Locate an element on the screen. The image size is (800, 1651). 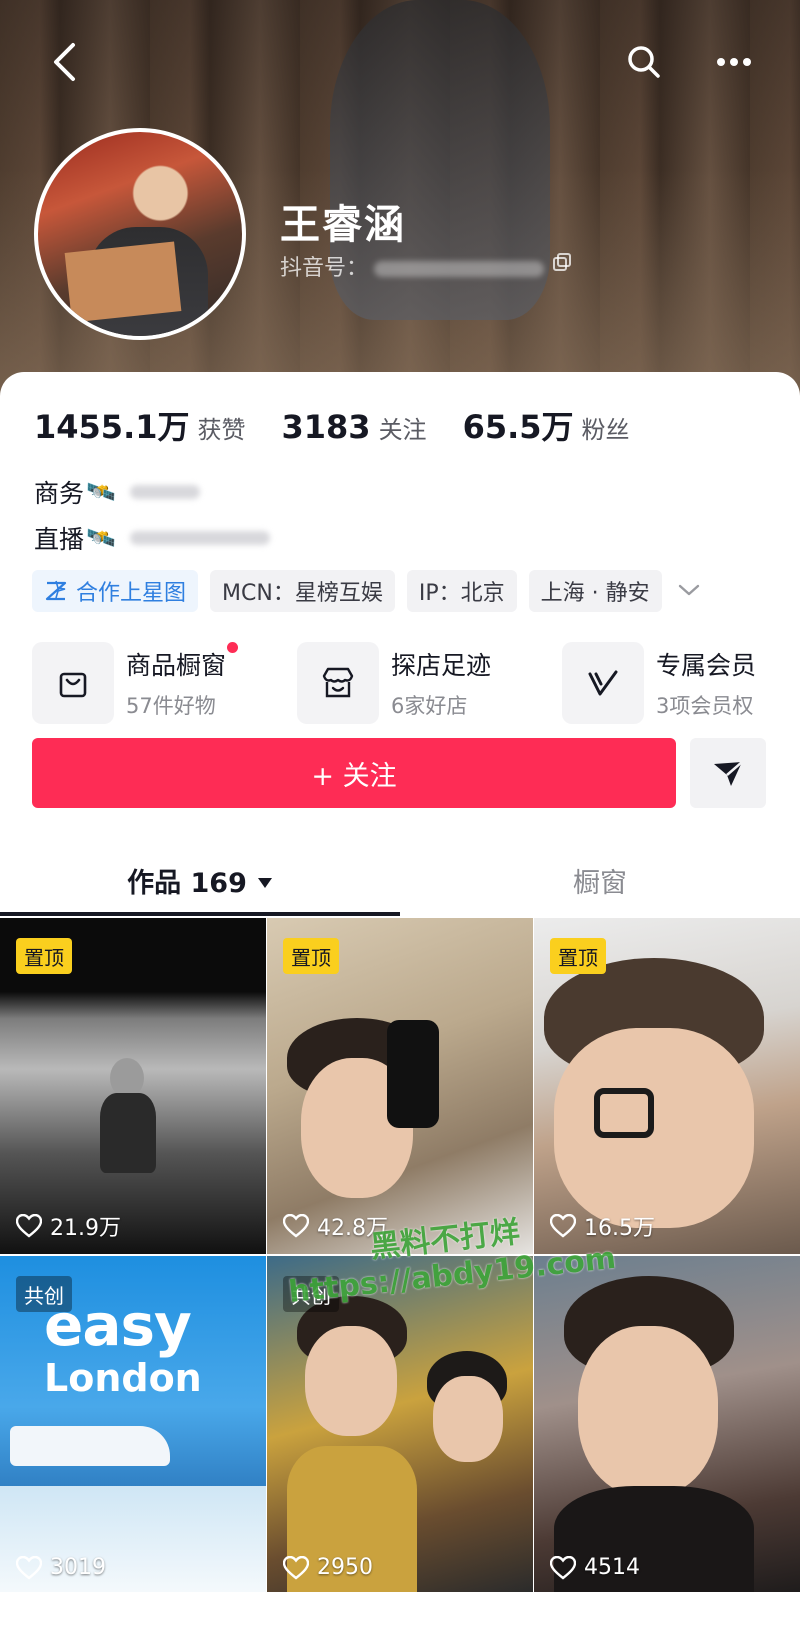
douyin-id-redacted is located at coordinates (459, 269).